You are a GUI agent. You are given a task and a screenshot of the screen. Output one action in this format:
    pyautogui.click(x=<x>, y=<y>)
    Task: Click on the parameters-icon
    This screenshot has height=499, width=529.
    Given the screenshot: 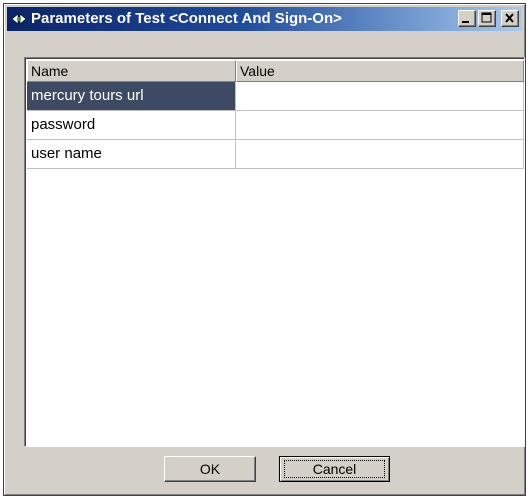 What is the action you would take?
    pyautogui.click(x=19, y=19)
    